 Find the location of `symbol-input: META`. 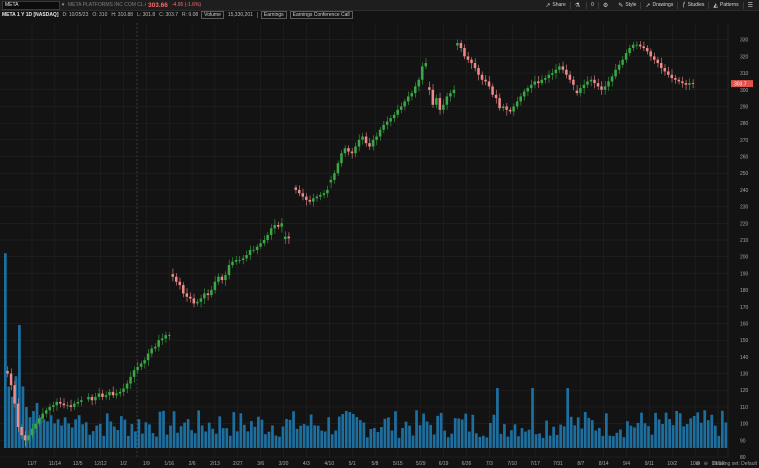

symbol-input: META is located at coordinates (31, 5).